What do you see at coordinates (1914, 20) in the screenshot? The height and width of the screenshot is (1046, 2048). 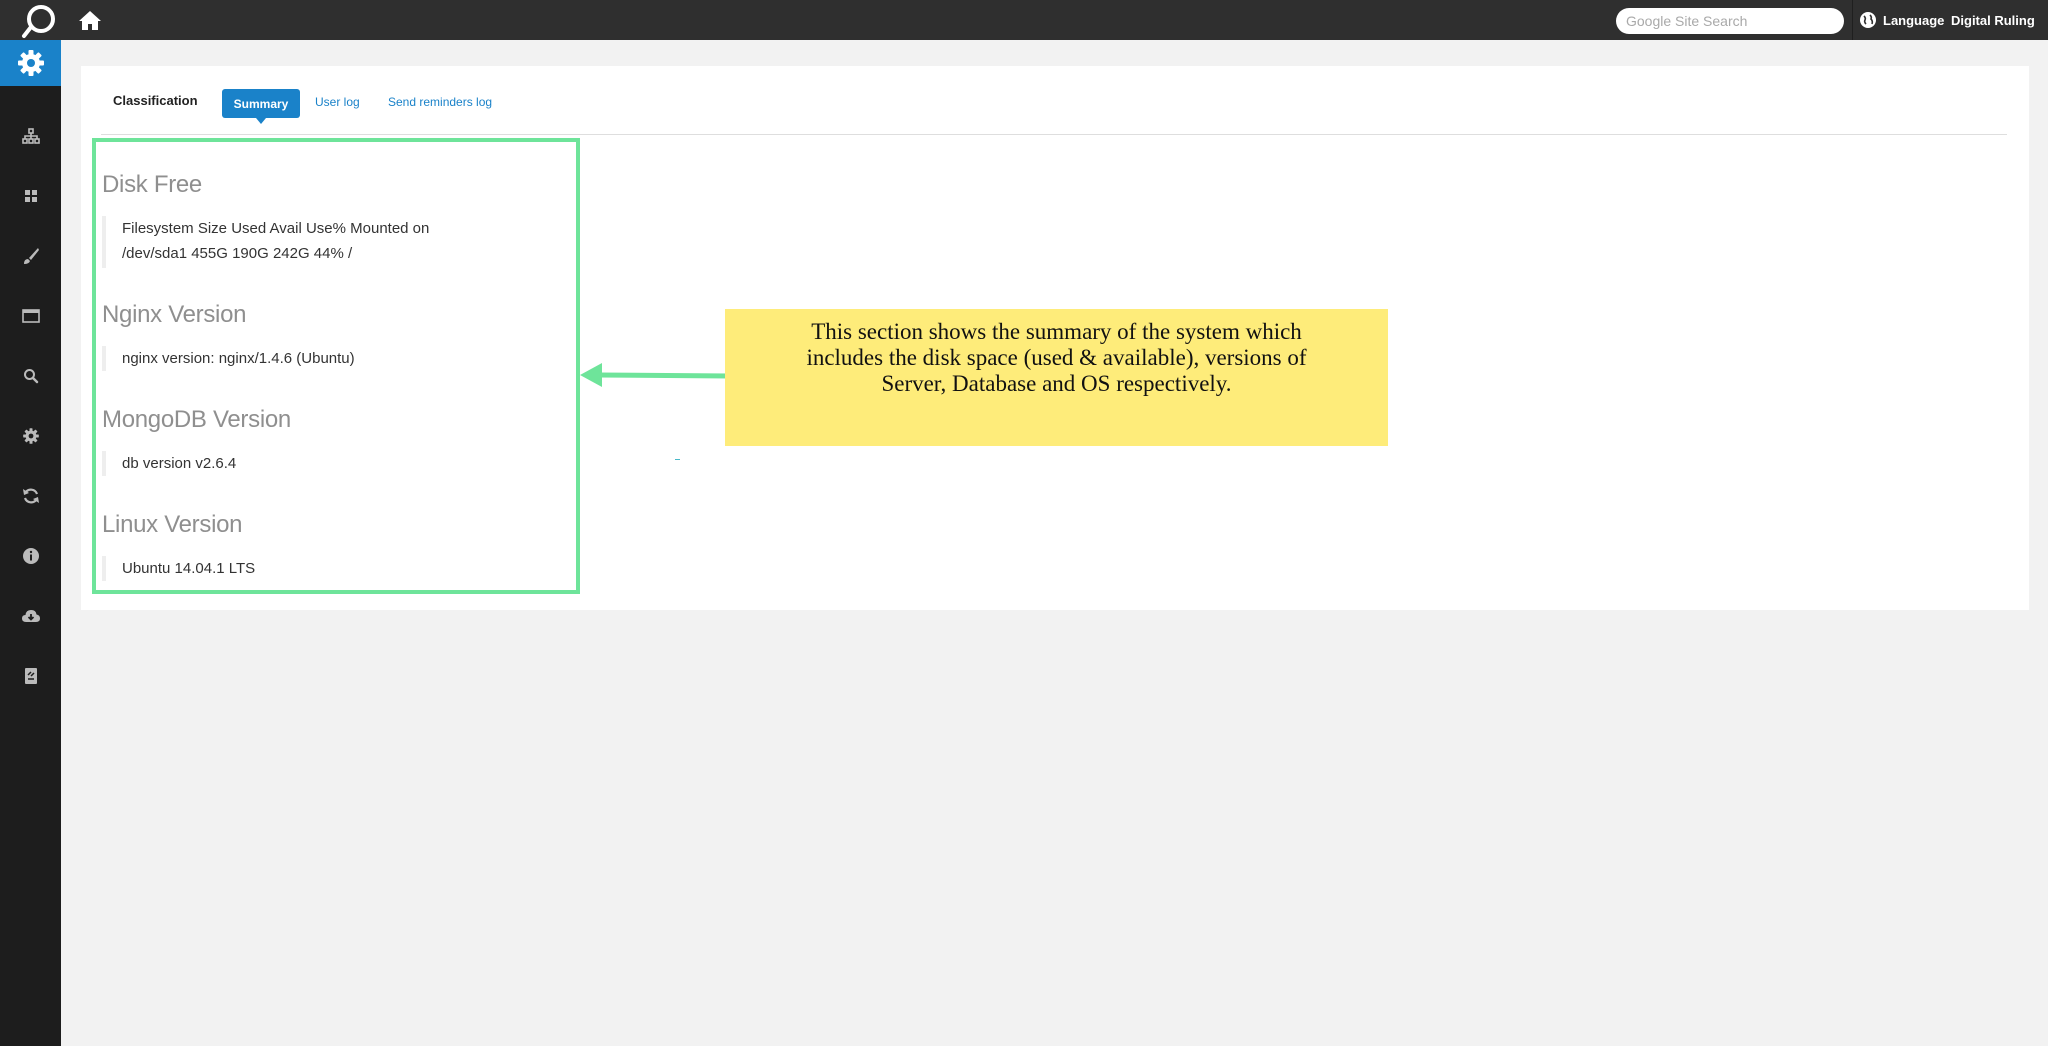 I see `language-label: Language` at bounding box center [1914, 20].